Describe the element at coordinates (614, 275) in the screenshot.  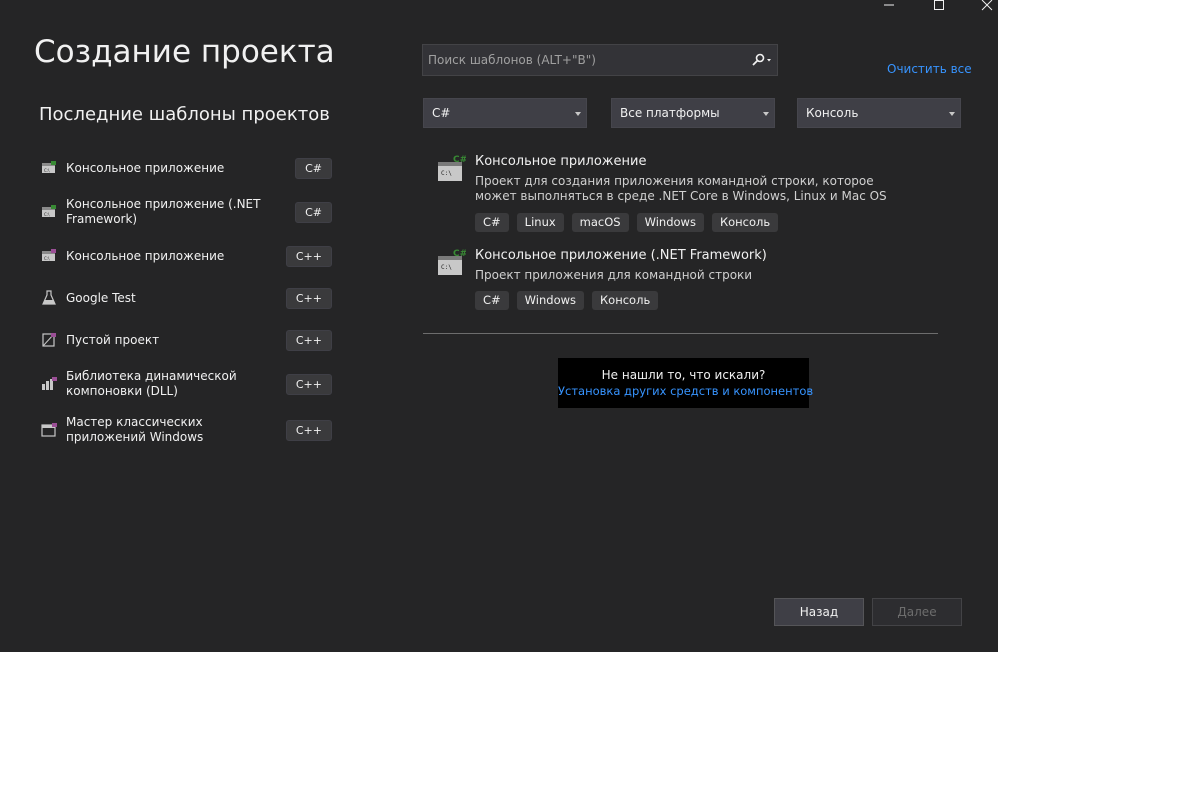
I see `template-description: Проект приложения для командной строки` at that location.